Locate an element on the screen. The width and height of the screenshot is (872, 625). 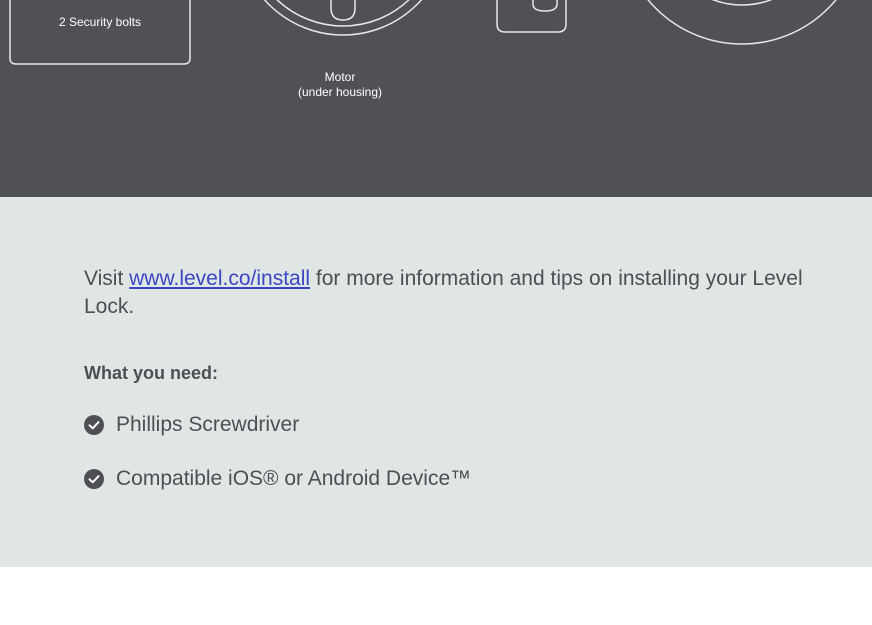
faceplate-inner-circle is located at coordinates (742, 3).